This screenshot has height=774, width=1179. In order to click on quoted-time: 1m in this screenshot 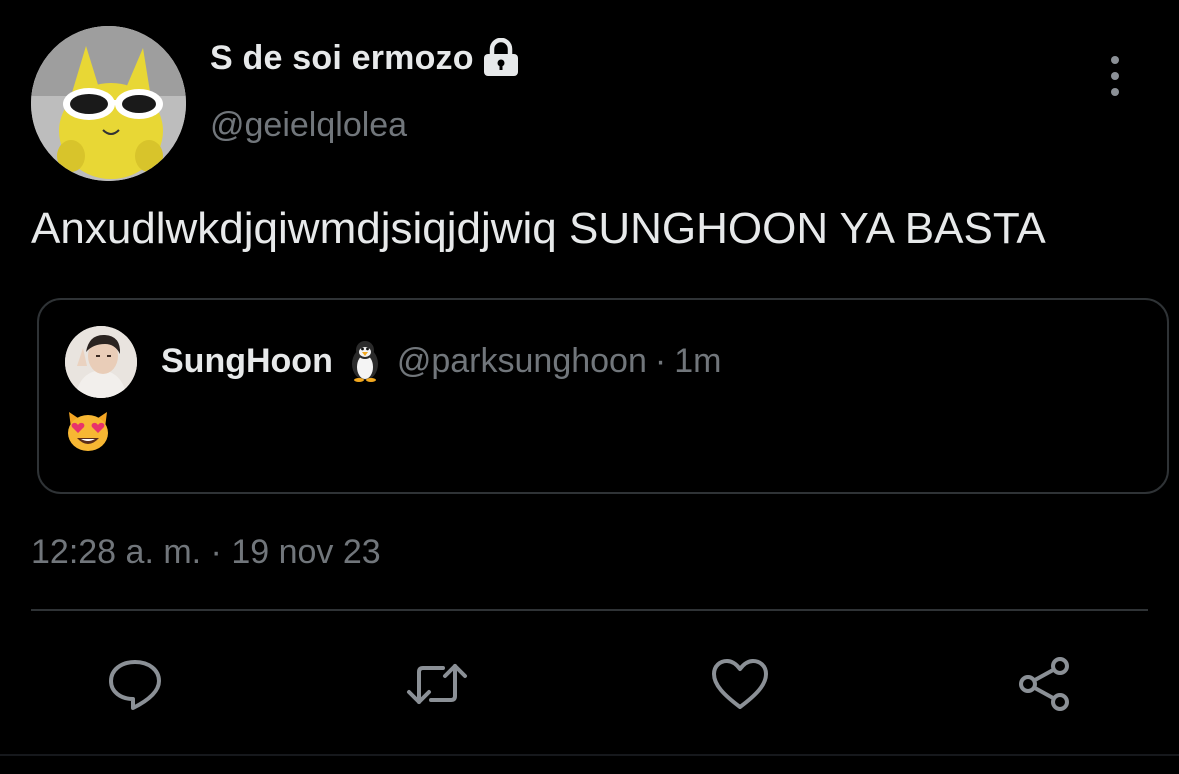, I will do `click(698, 360)`.